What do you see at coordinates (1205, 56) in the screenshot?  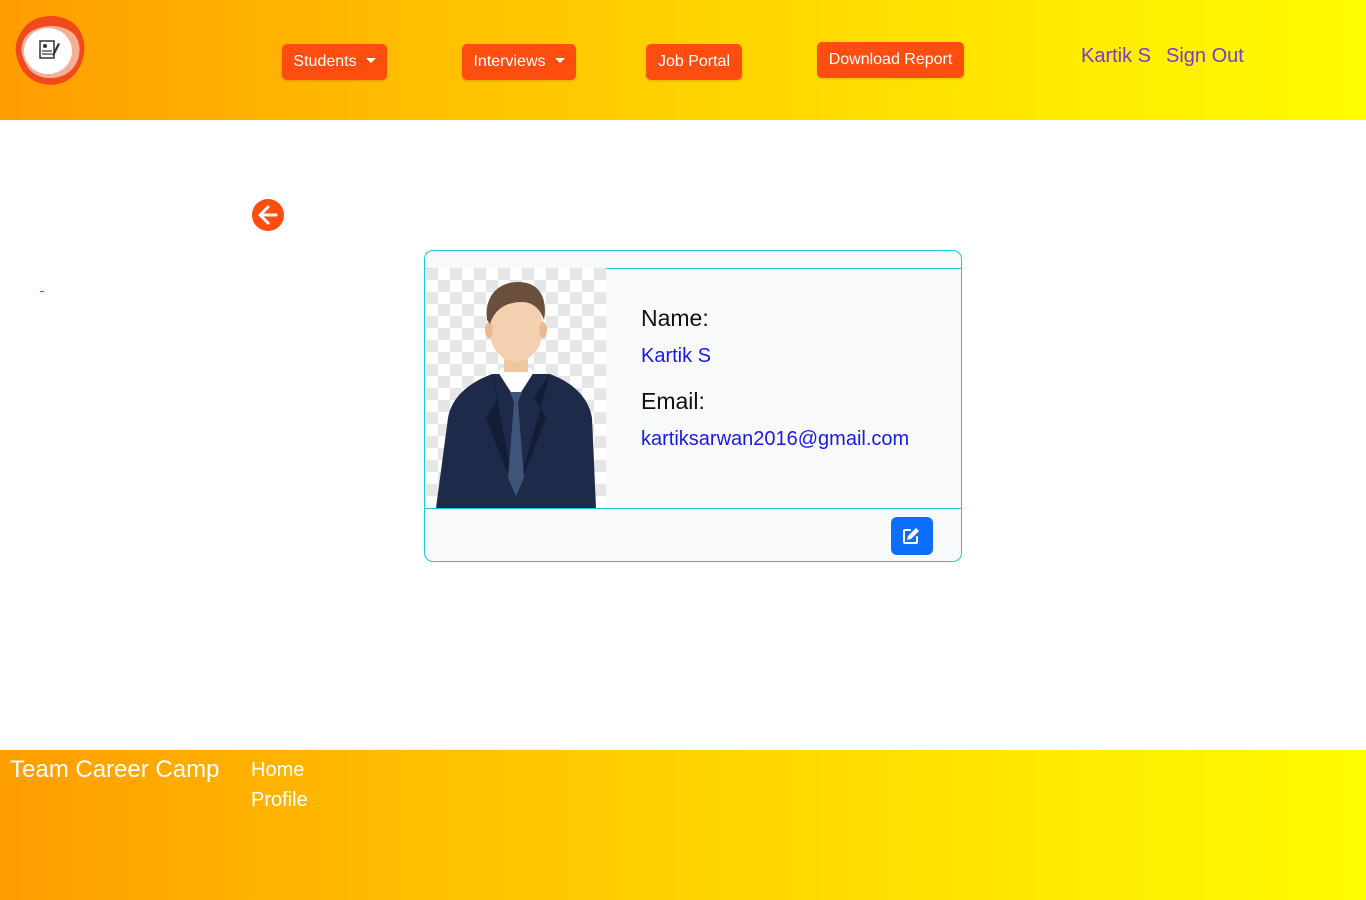 I see `sign-out-link: Sign Out` at bounding box center [1205, 56].